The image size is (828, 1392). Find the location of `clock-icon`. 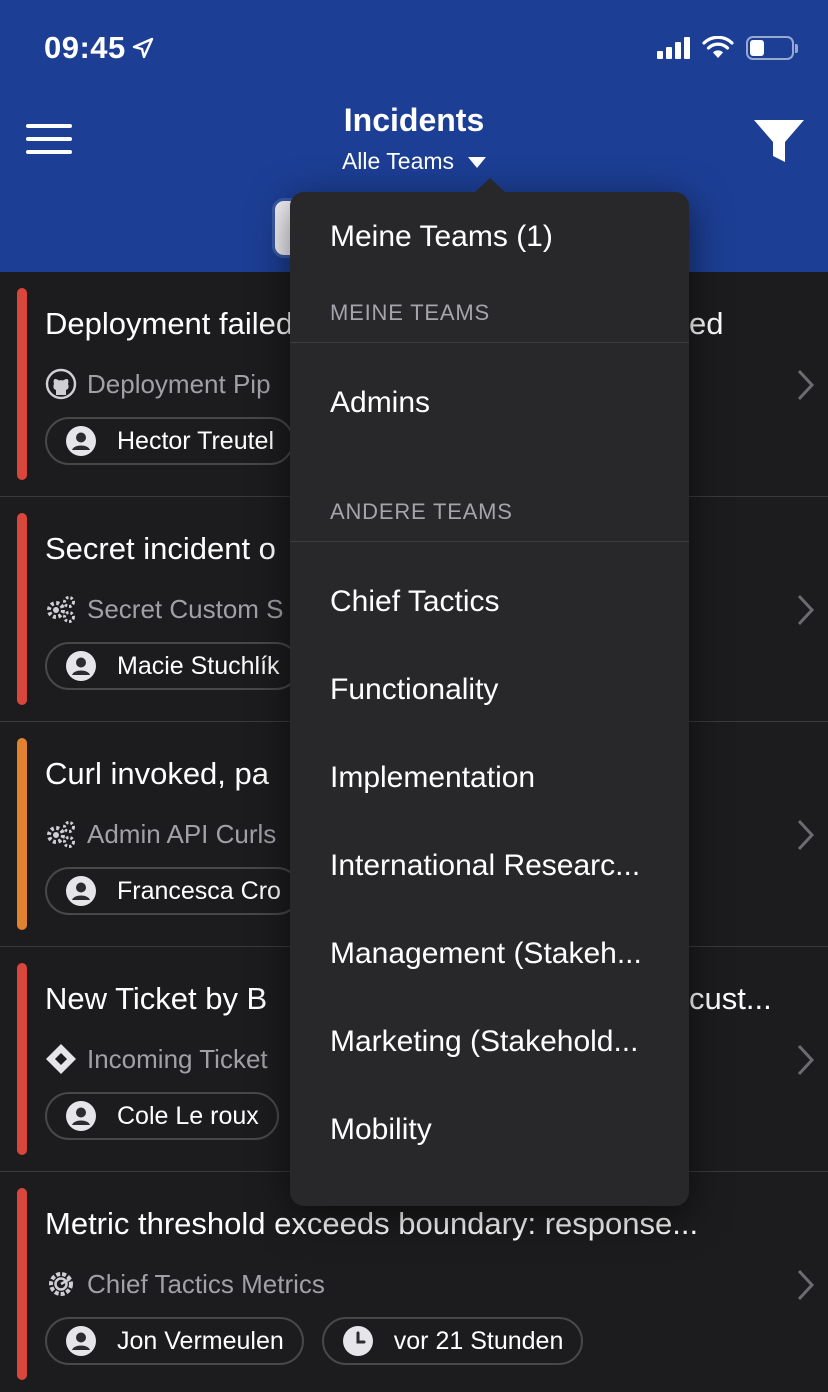

clock-icon is located at coordinates (357, 1341).